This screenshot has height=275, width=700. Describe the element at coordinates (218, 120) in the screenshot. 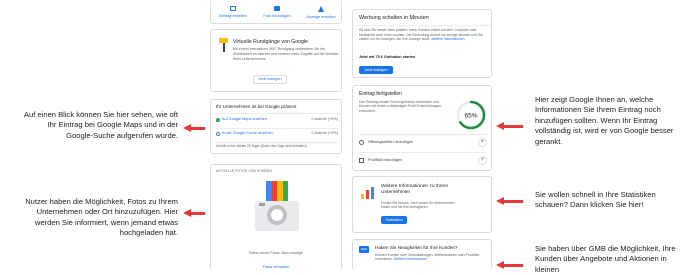

I see `maps-icon` at that location.